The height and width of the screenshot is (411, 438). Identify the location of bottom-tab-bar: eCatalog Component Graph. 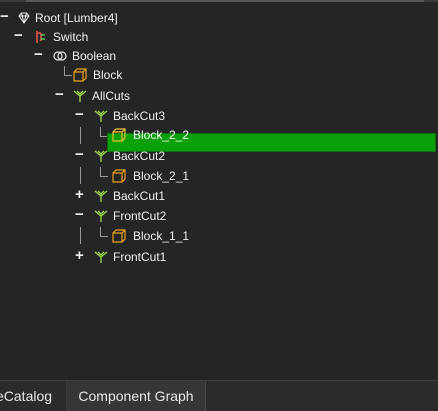
(219, 395).